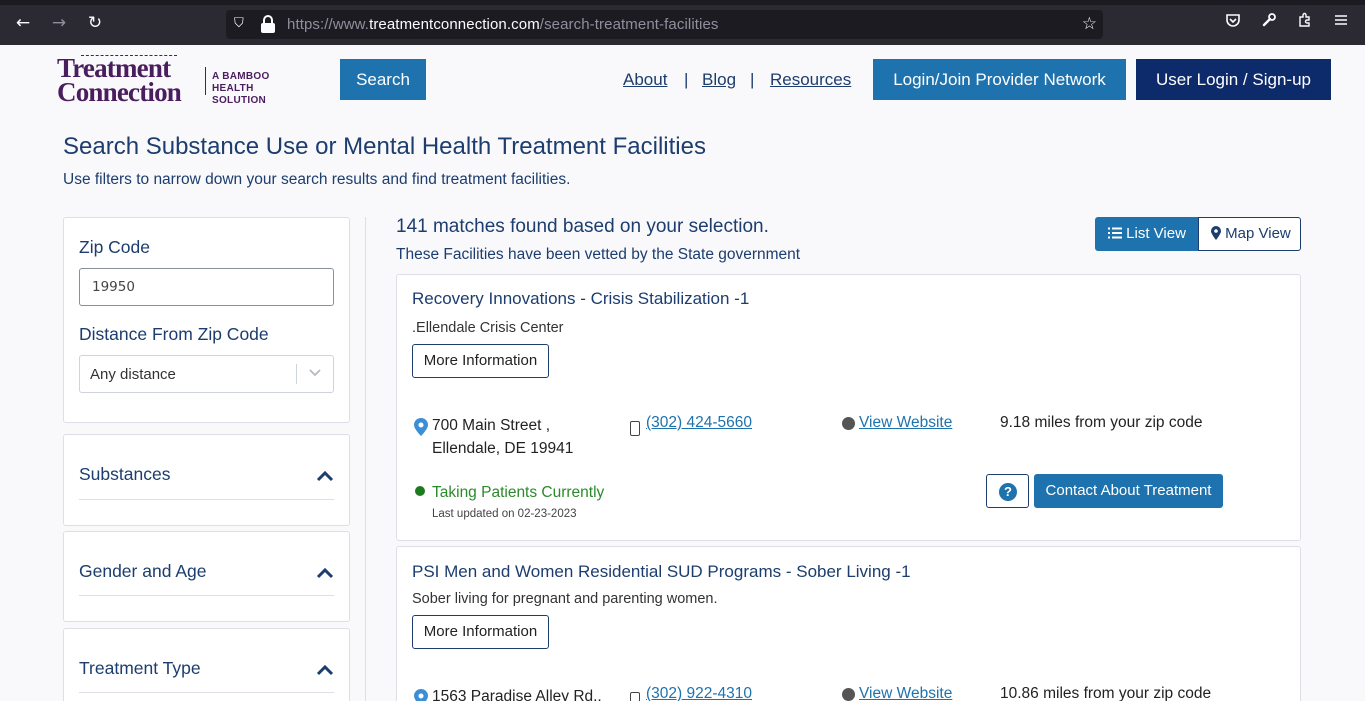 The width and height of the screenshot is (1365, 701). I want to click on facility-phone-link: (302) 922-4310, so click(699, 693).